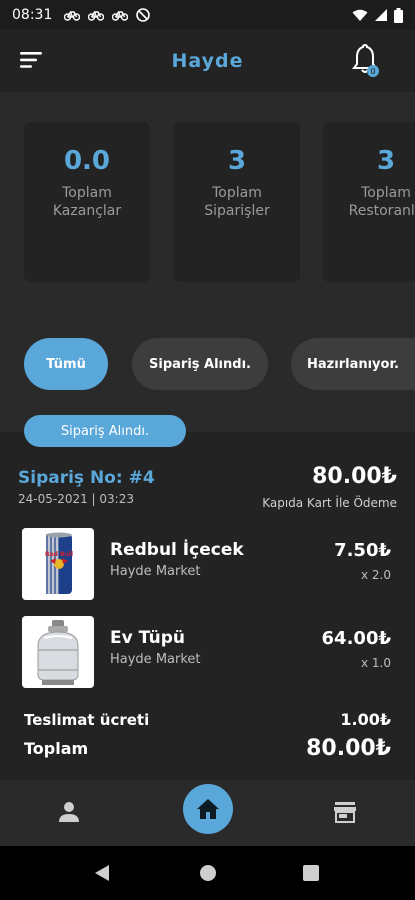 The width and height of the screenshot is (415, 900). What do you see at coordinates (102, 873) in the screenshot?
I see `back-icon` at bounding box center [102, 873].